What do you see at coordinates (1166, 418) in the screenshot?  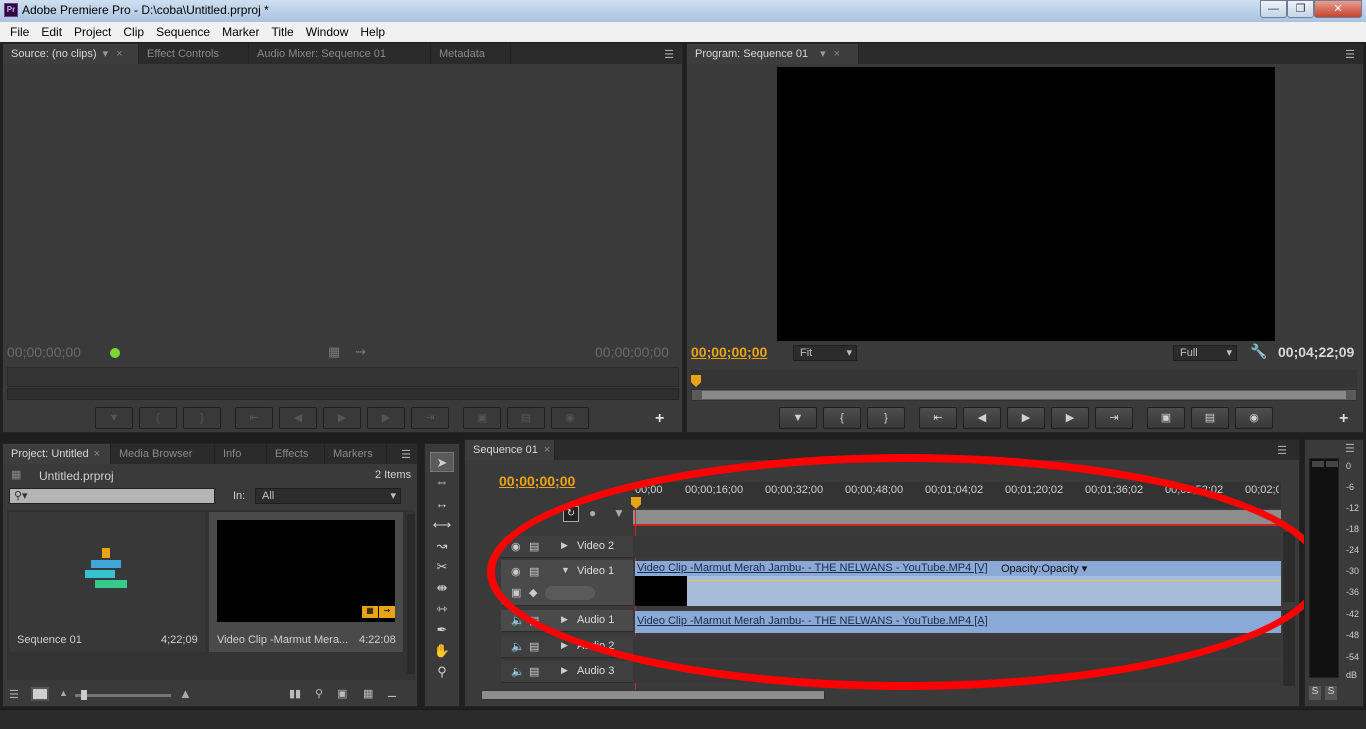 I see `program-lift-button: ▣` at bounding box center [1166, 418].